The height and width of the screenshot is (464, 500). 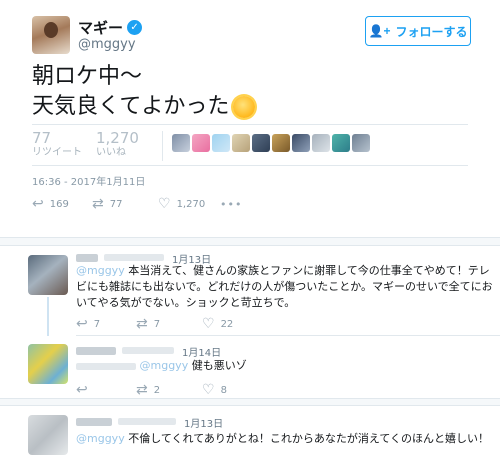 I want to click on more-action: •••, so click(x=231, y=204).